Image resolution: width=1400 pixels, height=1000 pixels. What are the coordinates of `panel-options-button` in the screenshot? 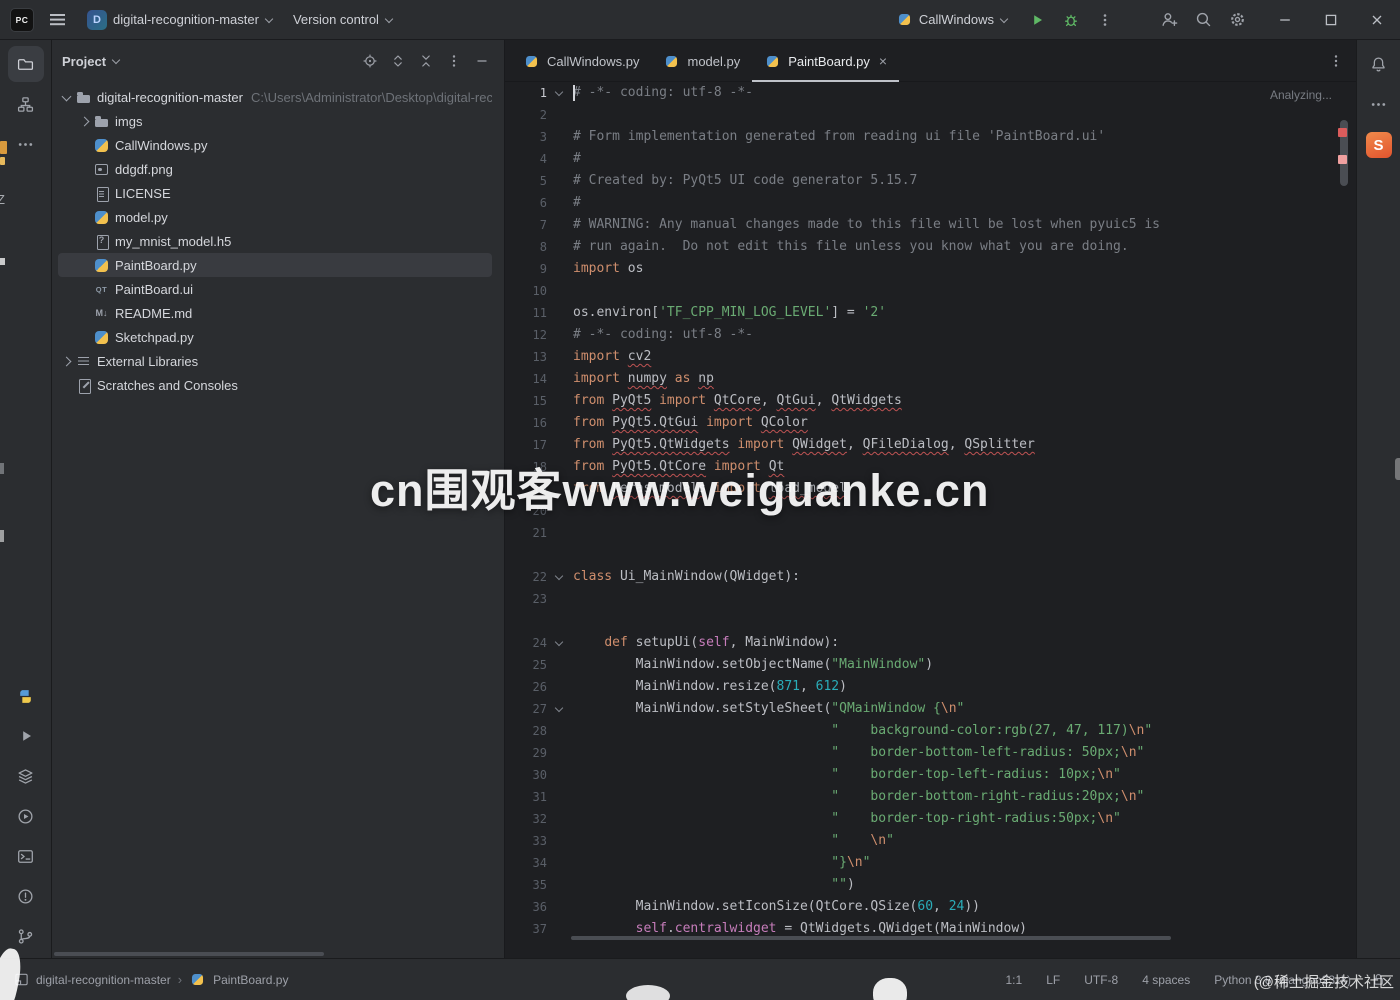 It's located at (454, 61).